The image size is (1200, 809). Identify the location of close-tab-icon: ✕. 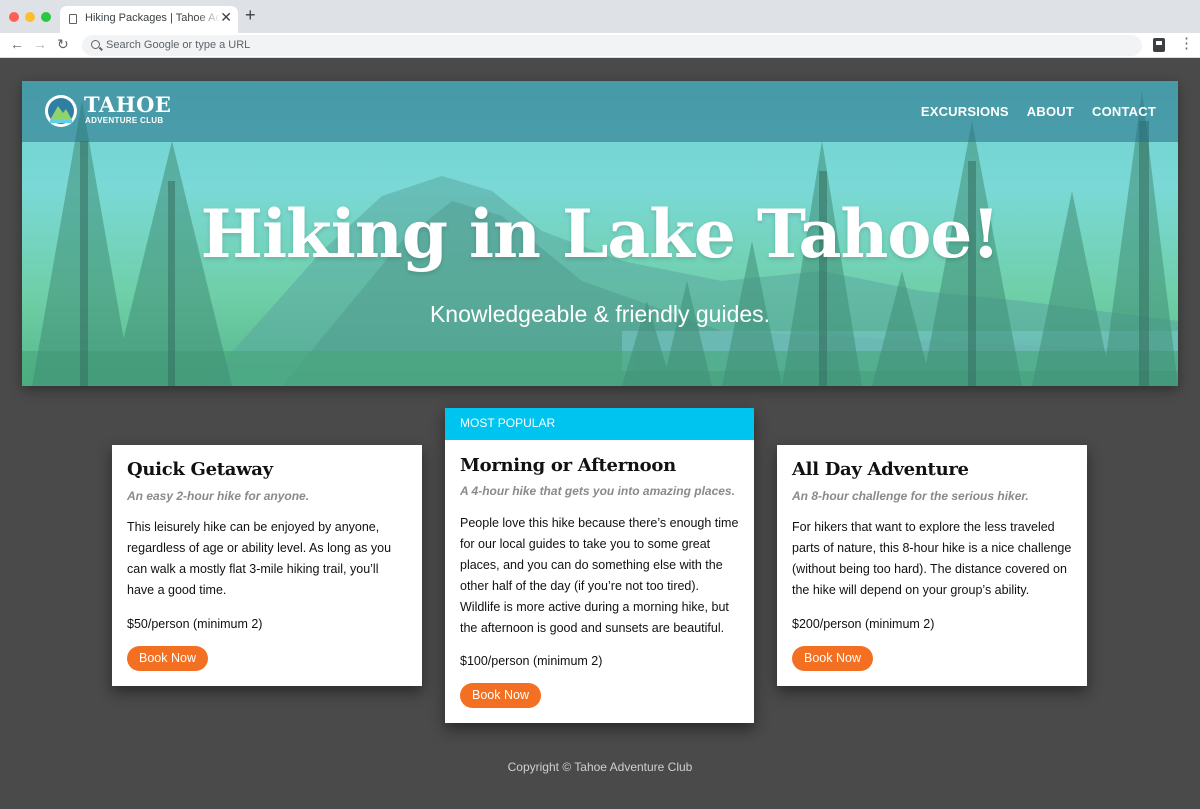
(226, 17).